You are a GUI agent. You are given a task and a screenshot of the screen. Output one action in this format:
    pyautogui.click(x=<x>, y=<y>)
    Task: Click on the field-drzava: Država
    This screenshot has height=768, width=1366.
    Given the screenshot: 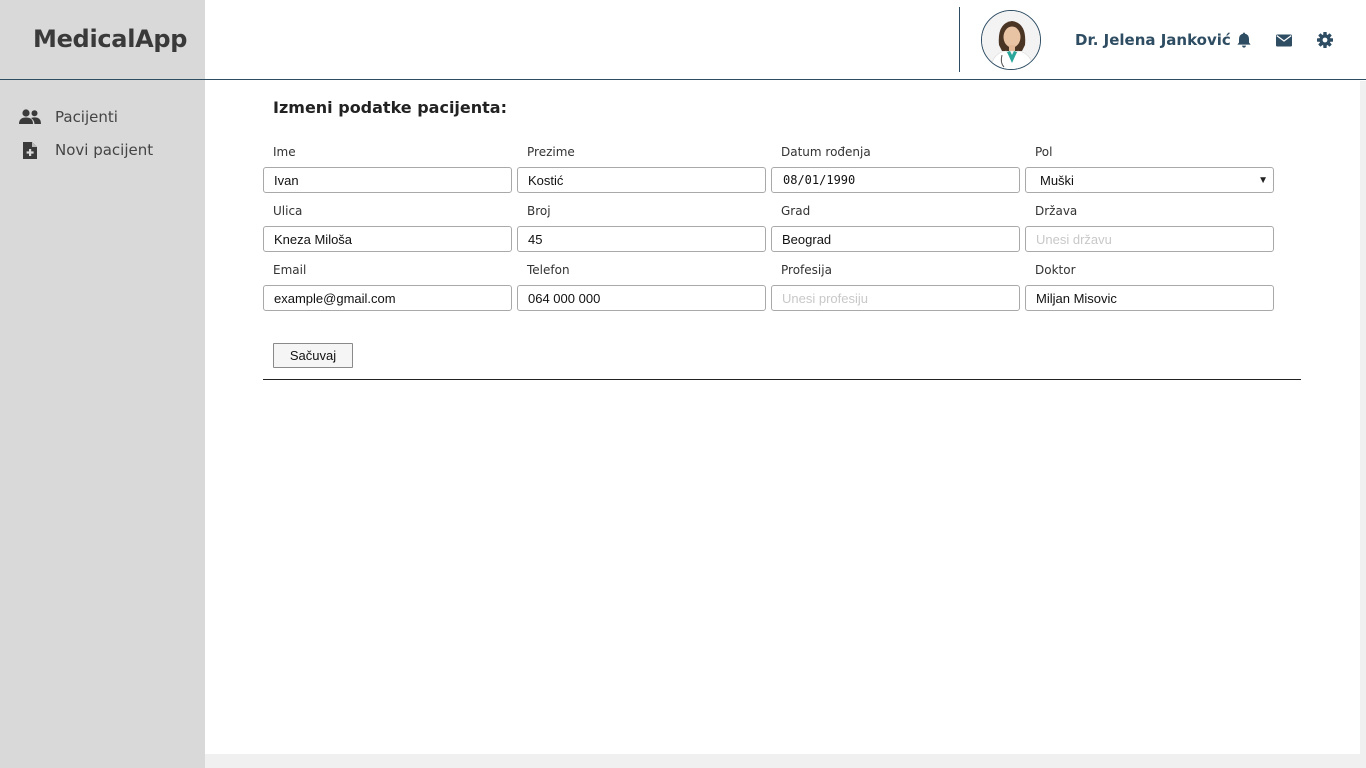 What is the action you would take?
    pyautogui.click(x=1149, y=228)
    